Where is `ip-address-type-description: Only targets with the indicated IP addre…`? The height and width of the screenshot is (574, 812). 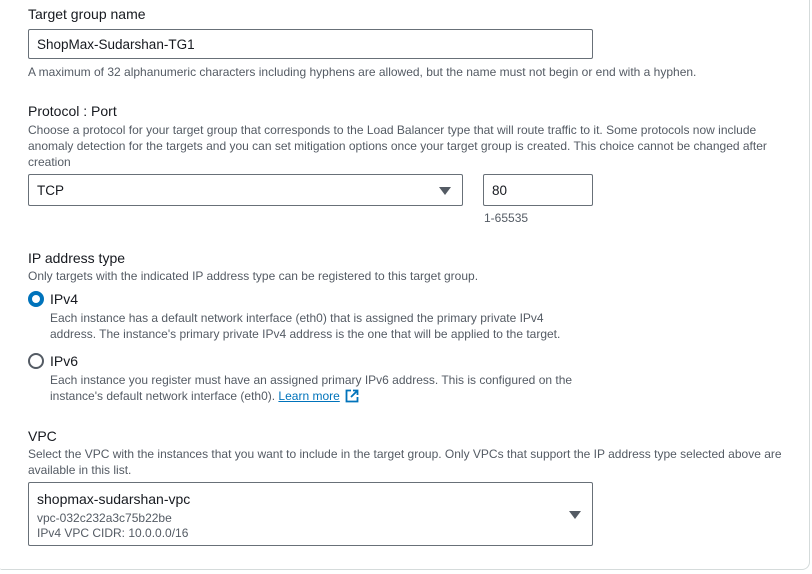
ip-address-type-description: Only targets with the indicated IP addre… is located at coordinates (253, 276).